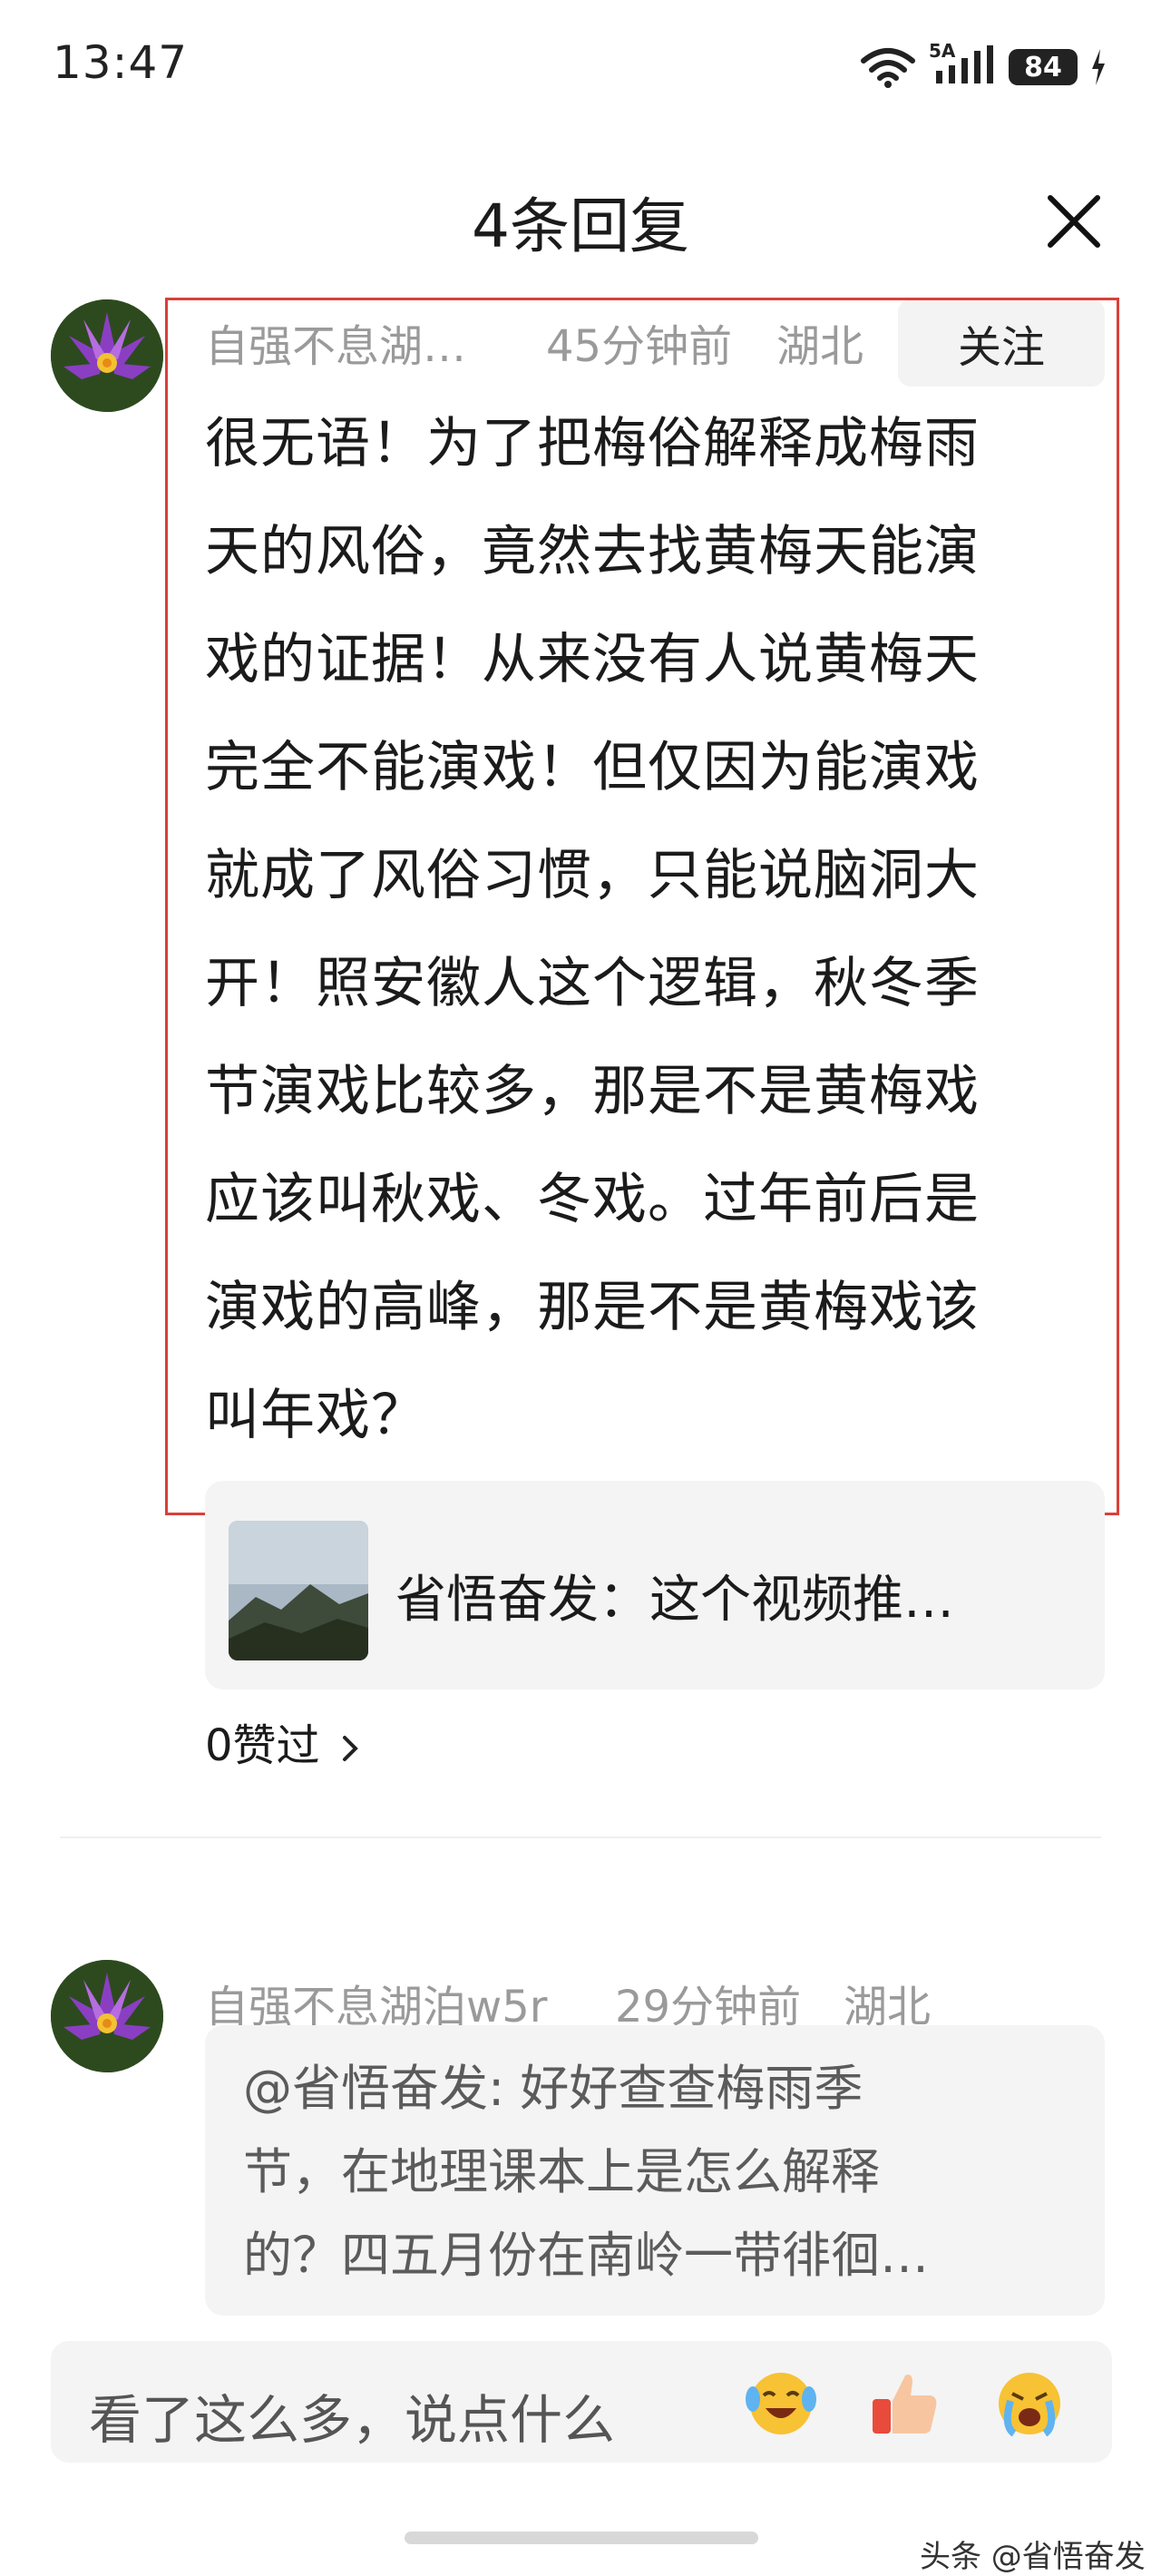 The height and width of the screenshot is (2576, 1161). Describe the element at coordinates (592, 1307) in the screenshot. I see `comment-line: 演戏的高峰，那是不是黄梅戏该` at that location.